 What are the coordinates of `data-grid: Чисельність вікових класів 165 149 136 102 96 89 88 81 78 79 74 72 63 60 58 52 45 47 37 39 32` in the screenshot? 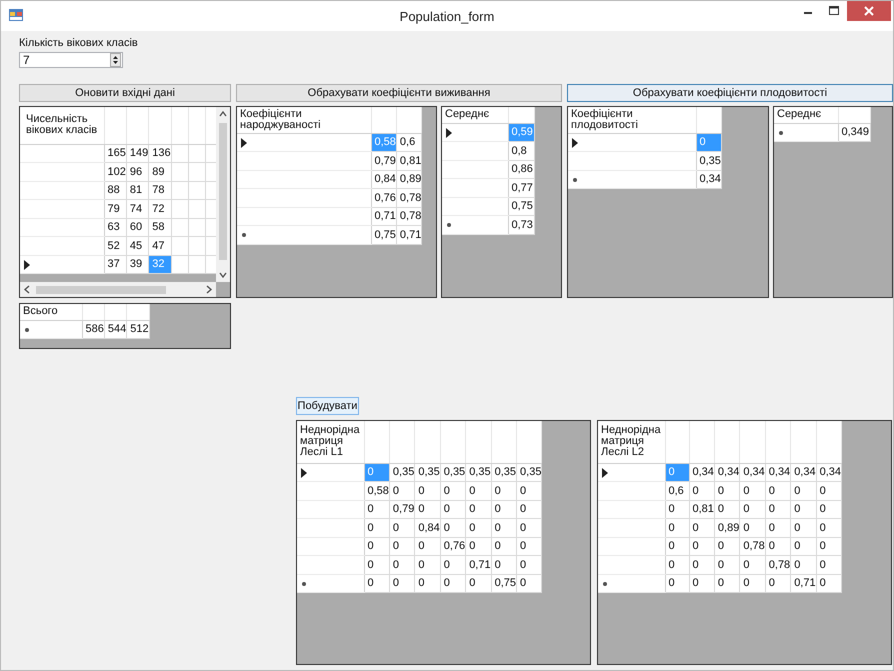 It's located at (125, 202).